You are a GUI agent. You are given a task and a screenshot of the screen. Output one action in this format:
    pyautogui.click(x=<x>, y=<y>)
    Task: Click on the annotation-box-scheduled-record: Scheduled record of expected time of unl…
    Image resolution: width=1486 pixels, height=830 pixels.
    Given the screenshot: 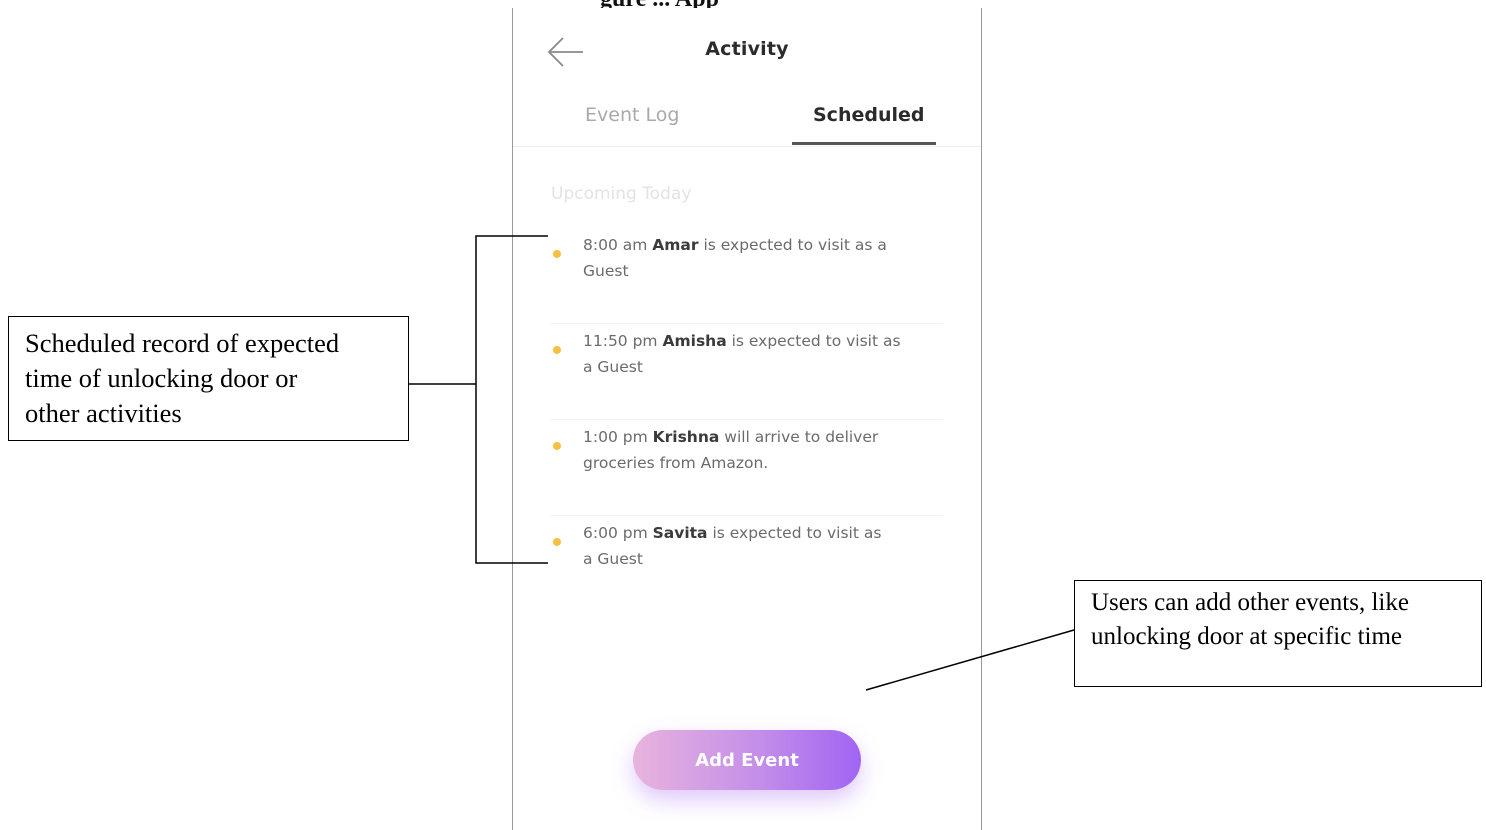 What is the action you would take?
    pyautogui.click(x=208, y=378)
    